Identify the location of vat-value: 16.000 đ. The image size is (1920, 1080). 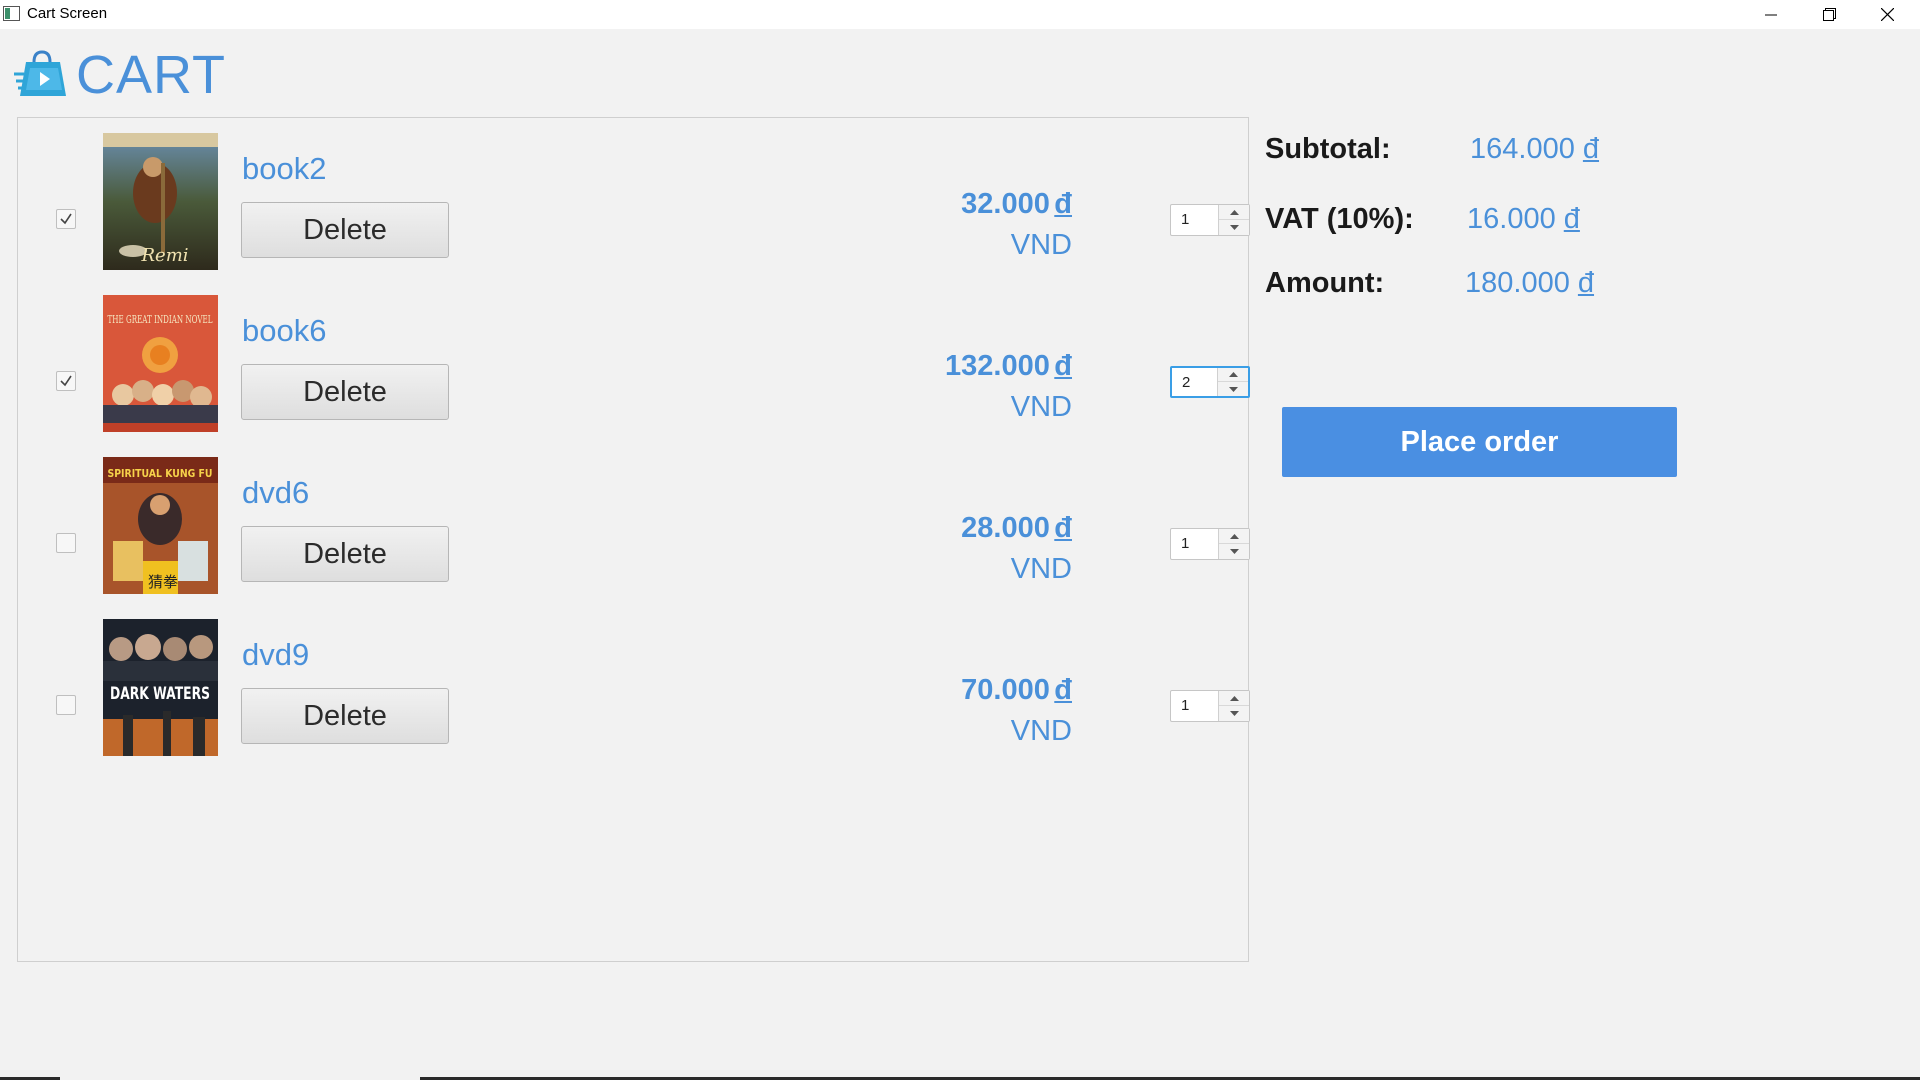
(1523, 219).